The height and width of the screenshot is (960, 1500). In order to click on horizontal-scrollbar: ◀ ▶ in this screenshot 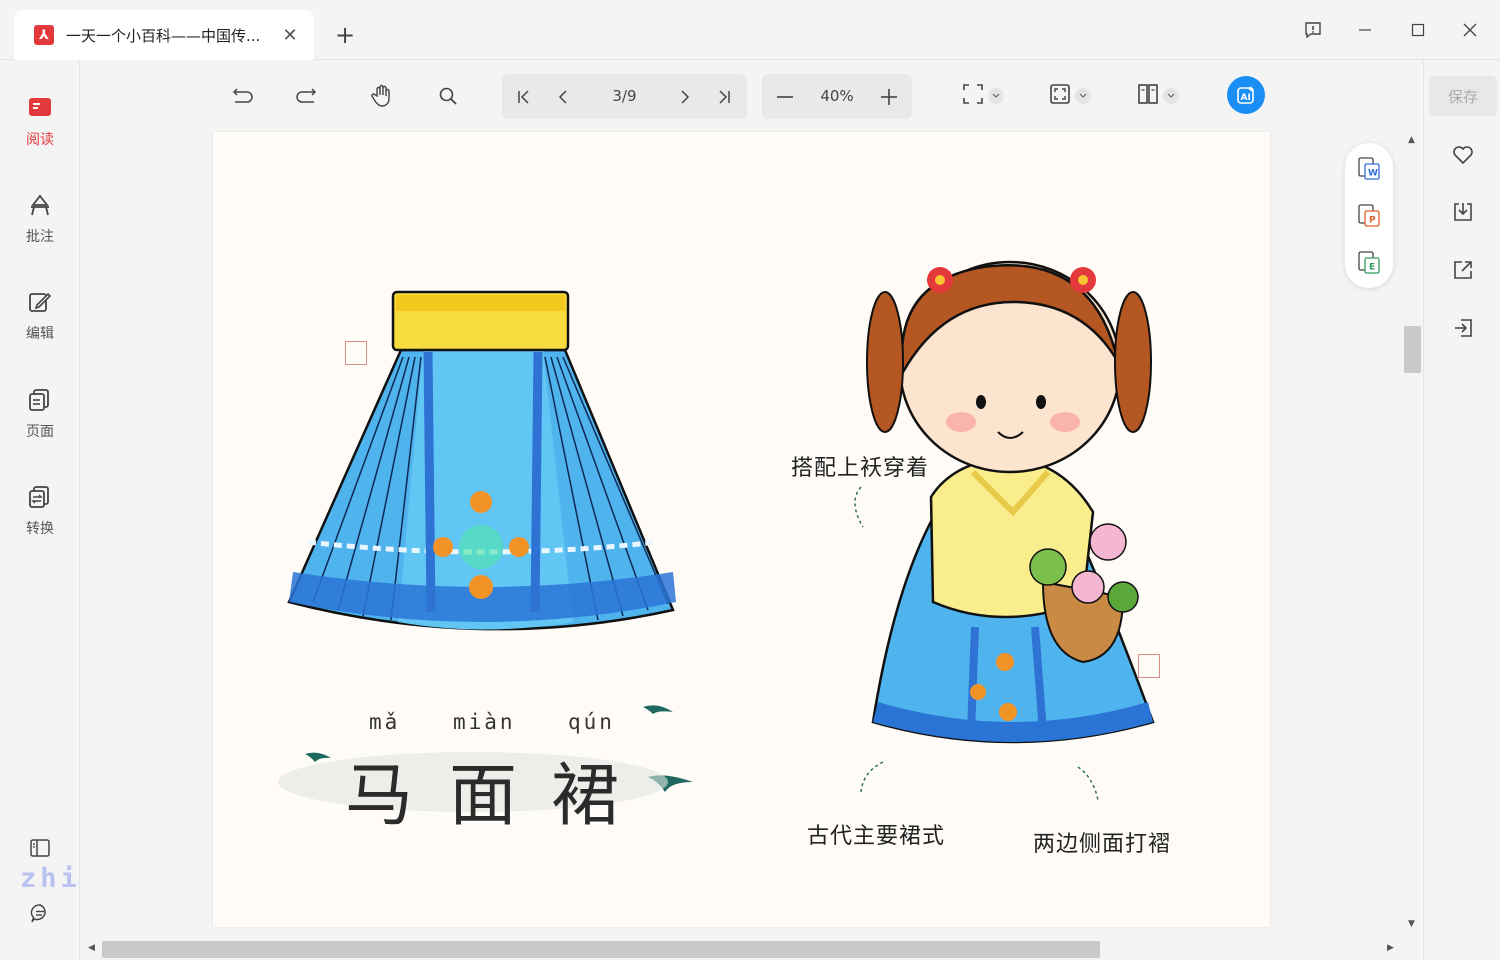, I will do `click(742, 948)`.